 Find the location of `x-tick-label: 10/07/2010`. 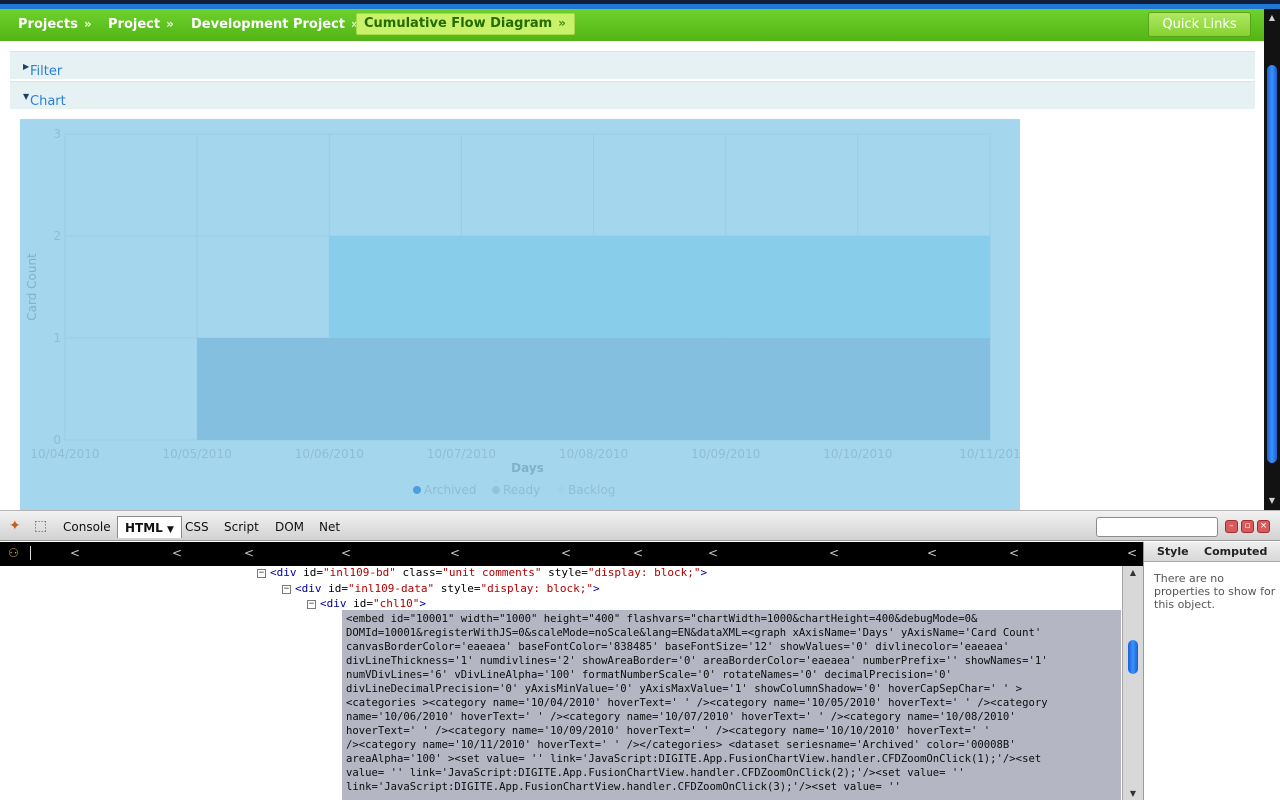

x-tick-label: 10/07/2010 is located at coordinates (461, 454).